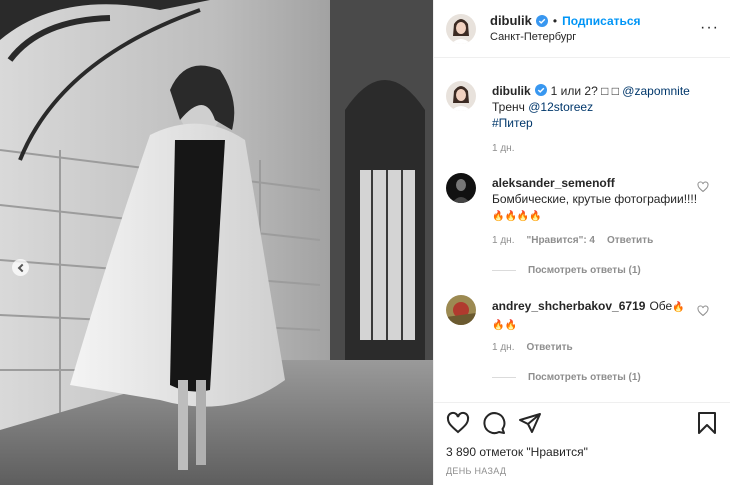  What do you see at coordinates (601, 21) in the screenshot?
I see `follow-button: Подписаться` at bounding box center [601, 21].